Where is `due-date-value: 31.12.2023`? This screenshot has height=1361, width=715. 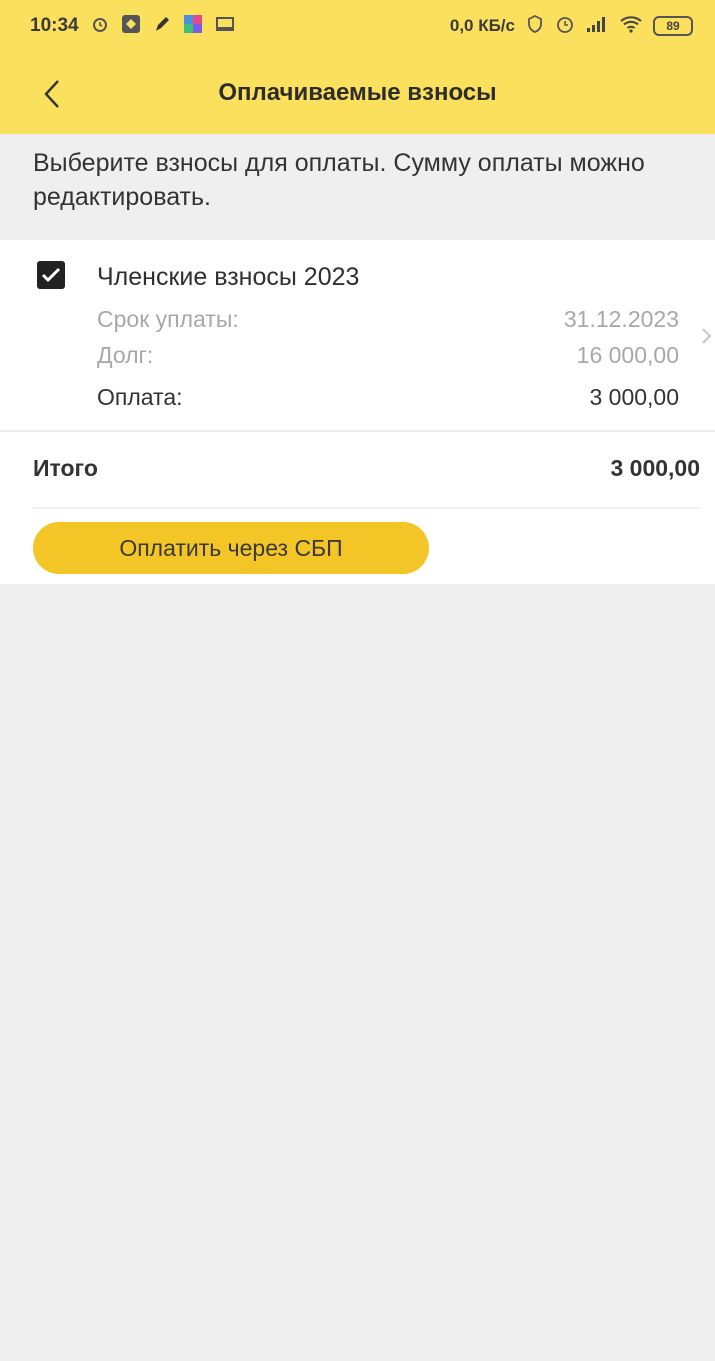
due-date-value: 31.12.2023 is located at coordinates (621, 319).